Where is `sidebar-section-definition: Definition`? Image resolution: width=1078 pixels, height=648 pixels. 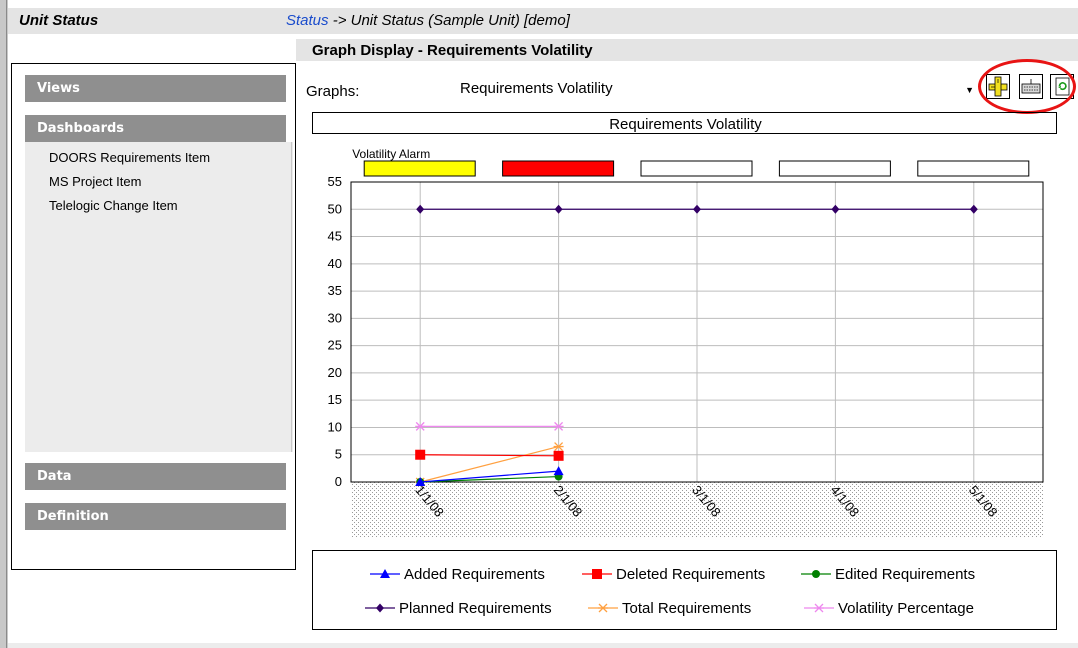
sidebar-section-definition: Definition is located at coordinates (155, 516).